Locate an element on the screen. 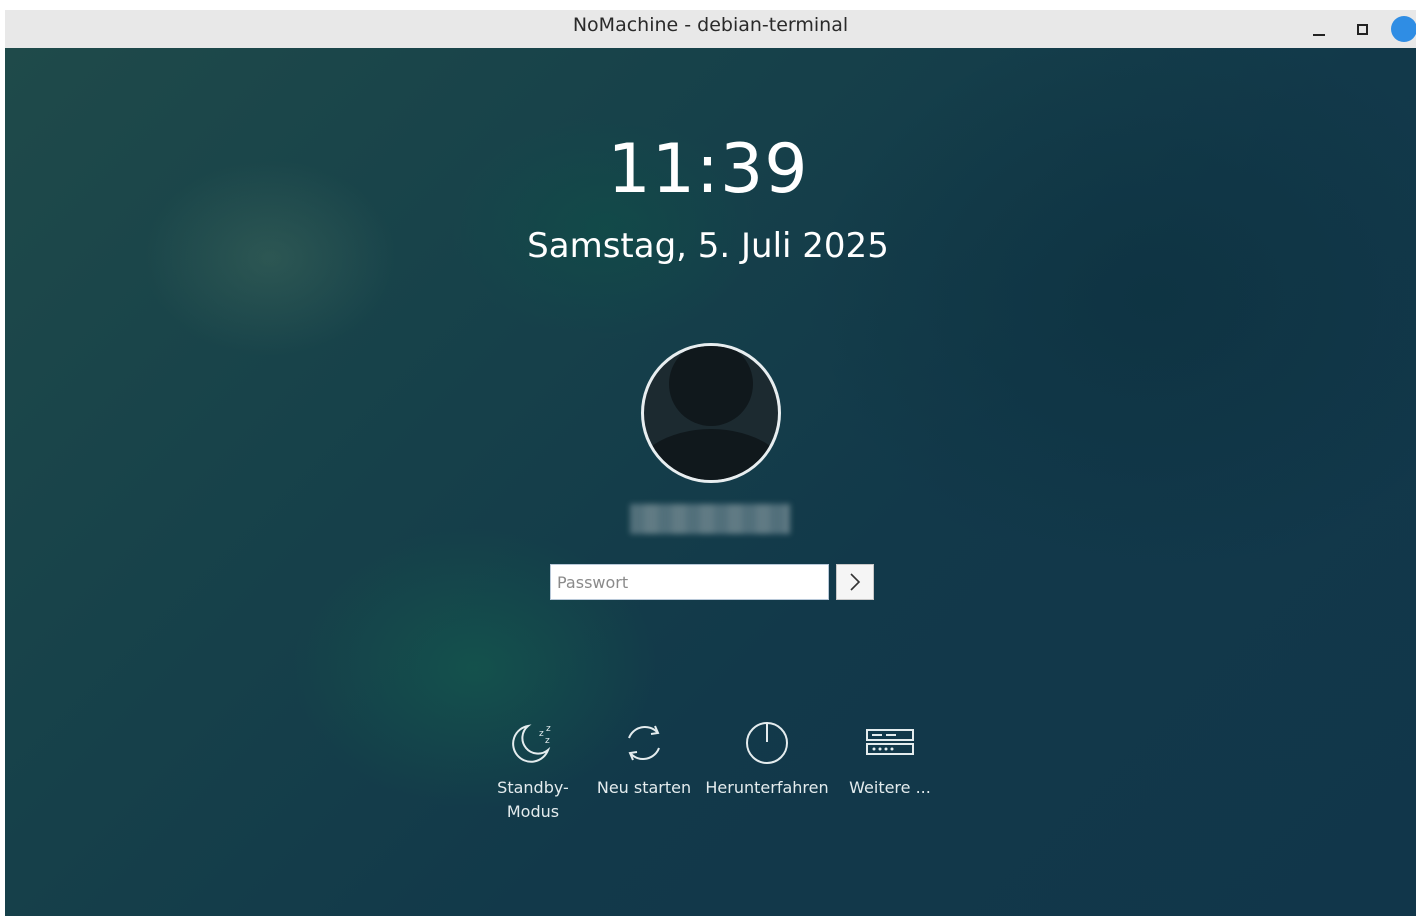 The height and width of the screenshot is (916, 1416). restart-label: Neu starten is located at coordinates (644, 787).